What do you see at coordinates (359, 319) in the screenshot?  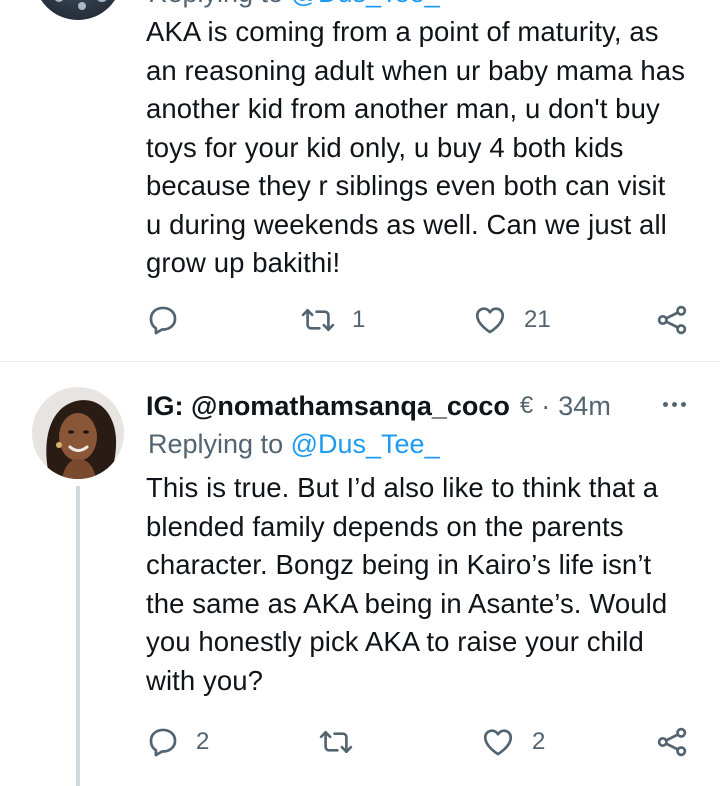 I see `retweet-count: 1` at bounding box center [359, 319].